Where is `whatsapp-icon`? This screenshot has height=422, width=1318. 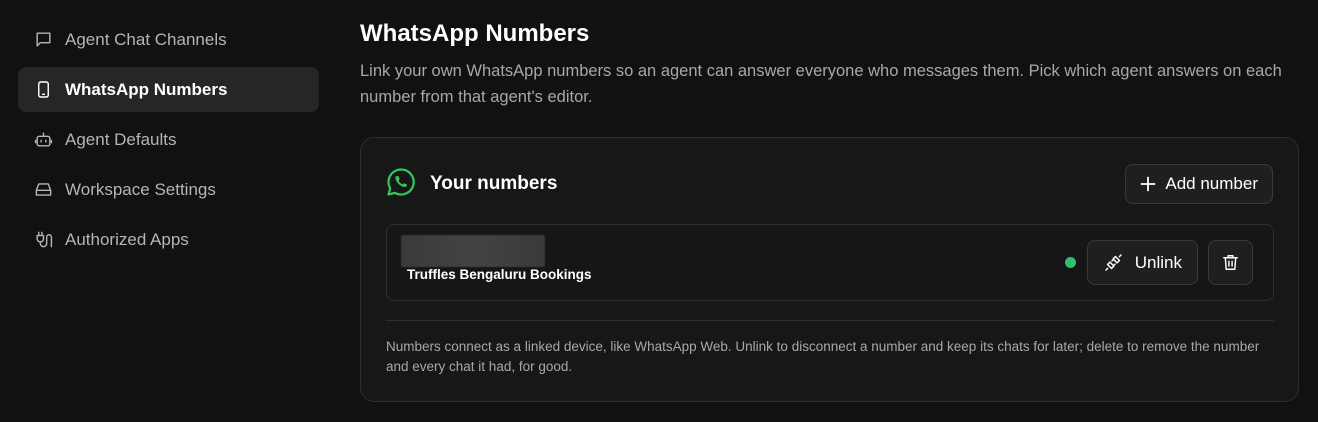 whatsapp-icon is located at coordinates (407, 184).